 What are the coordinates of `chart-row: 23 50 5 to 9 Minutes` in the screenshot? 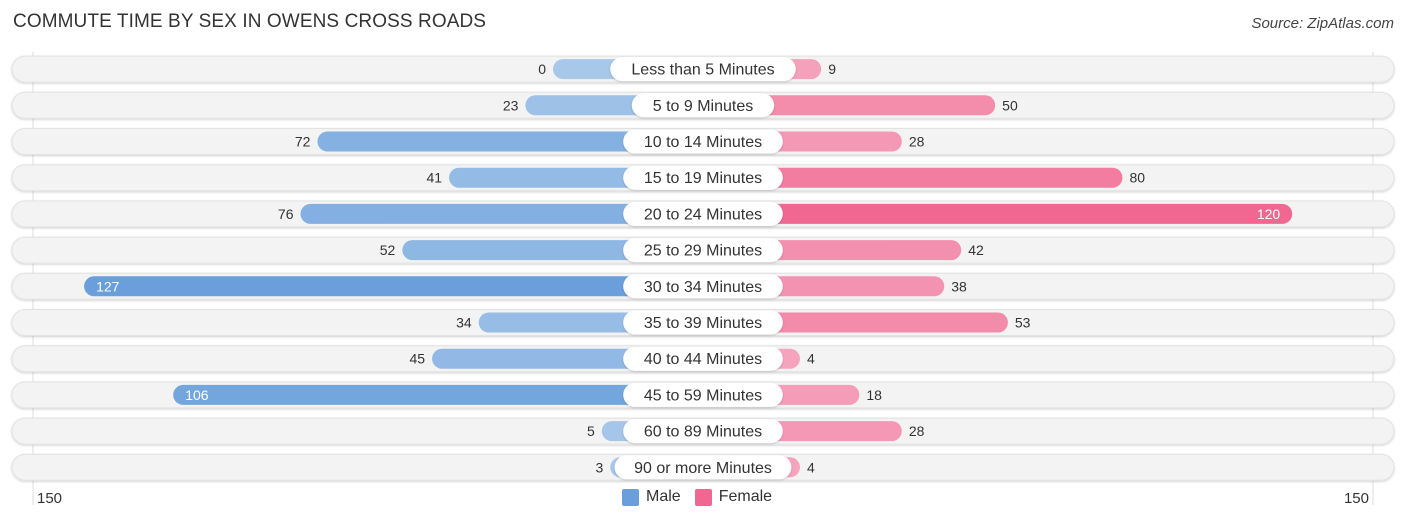 It's located at (703, 105).